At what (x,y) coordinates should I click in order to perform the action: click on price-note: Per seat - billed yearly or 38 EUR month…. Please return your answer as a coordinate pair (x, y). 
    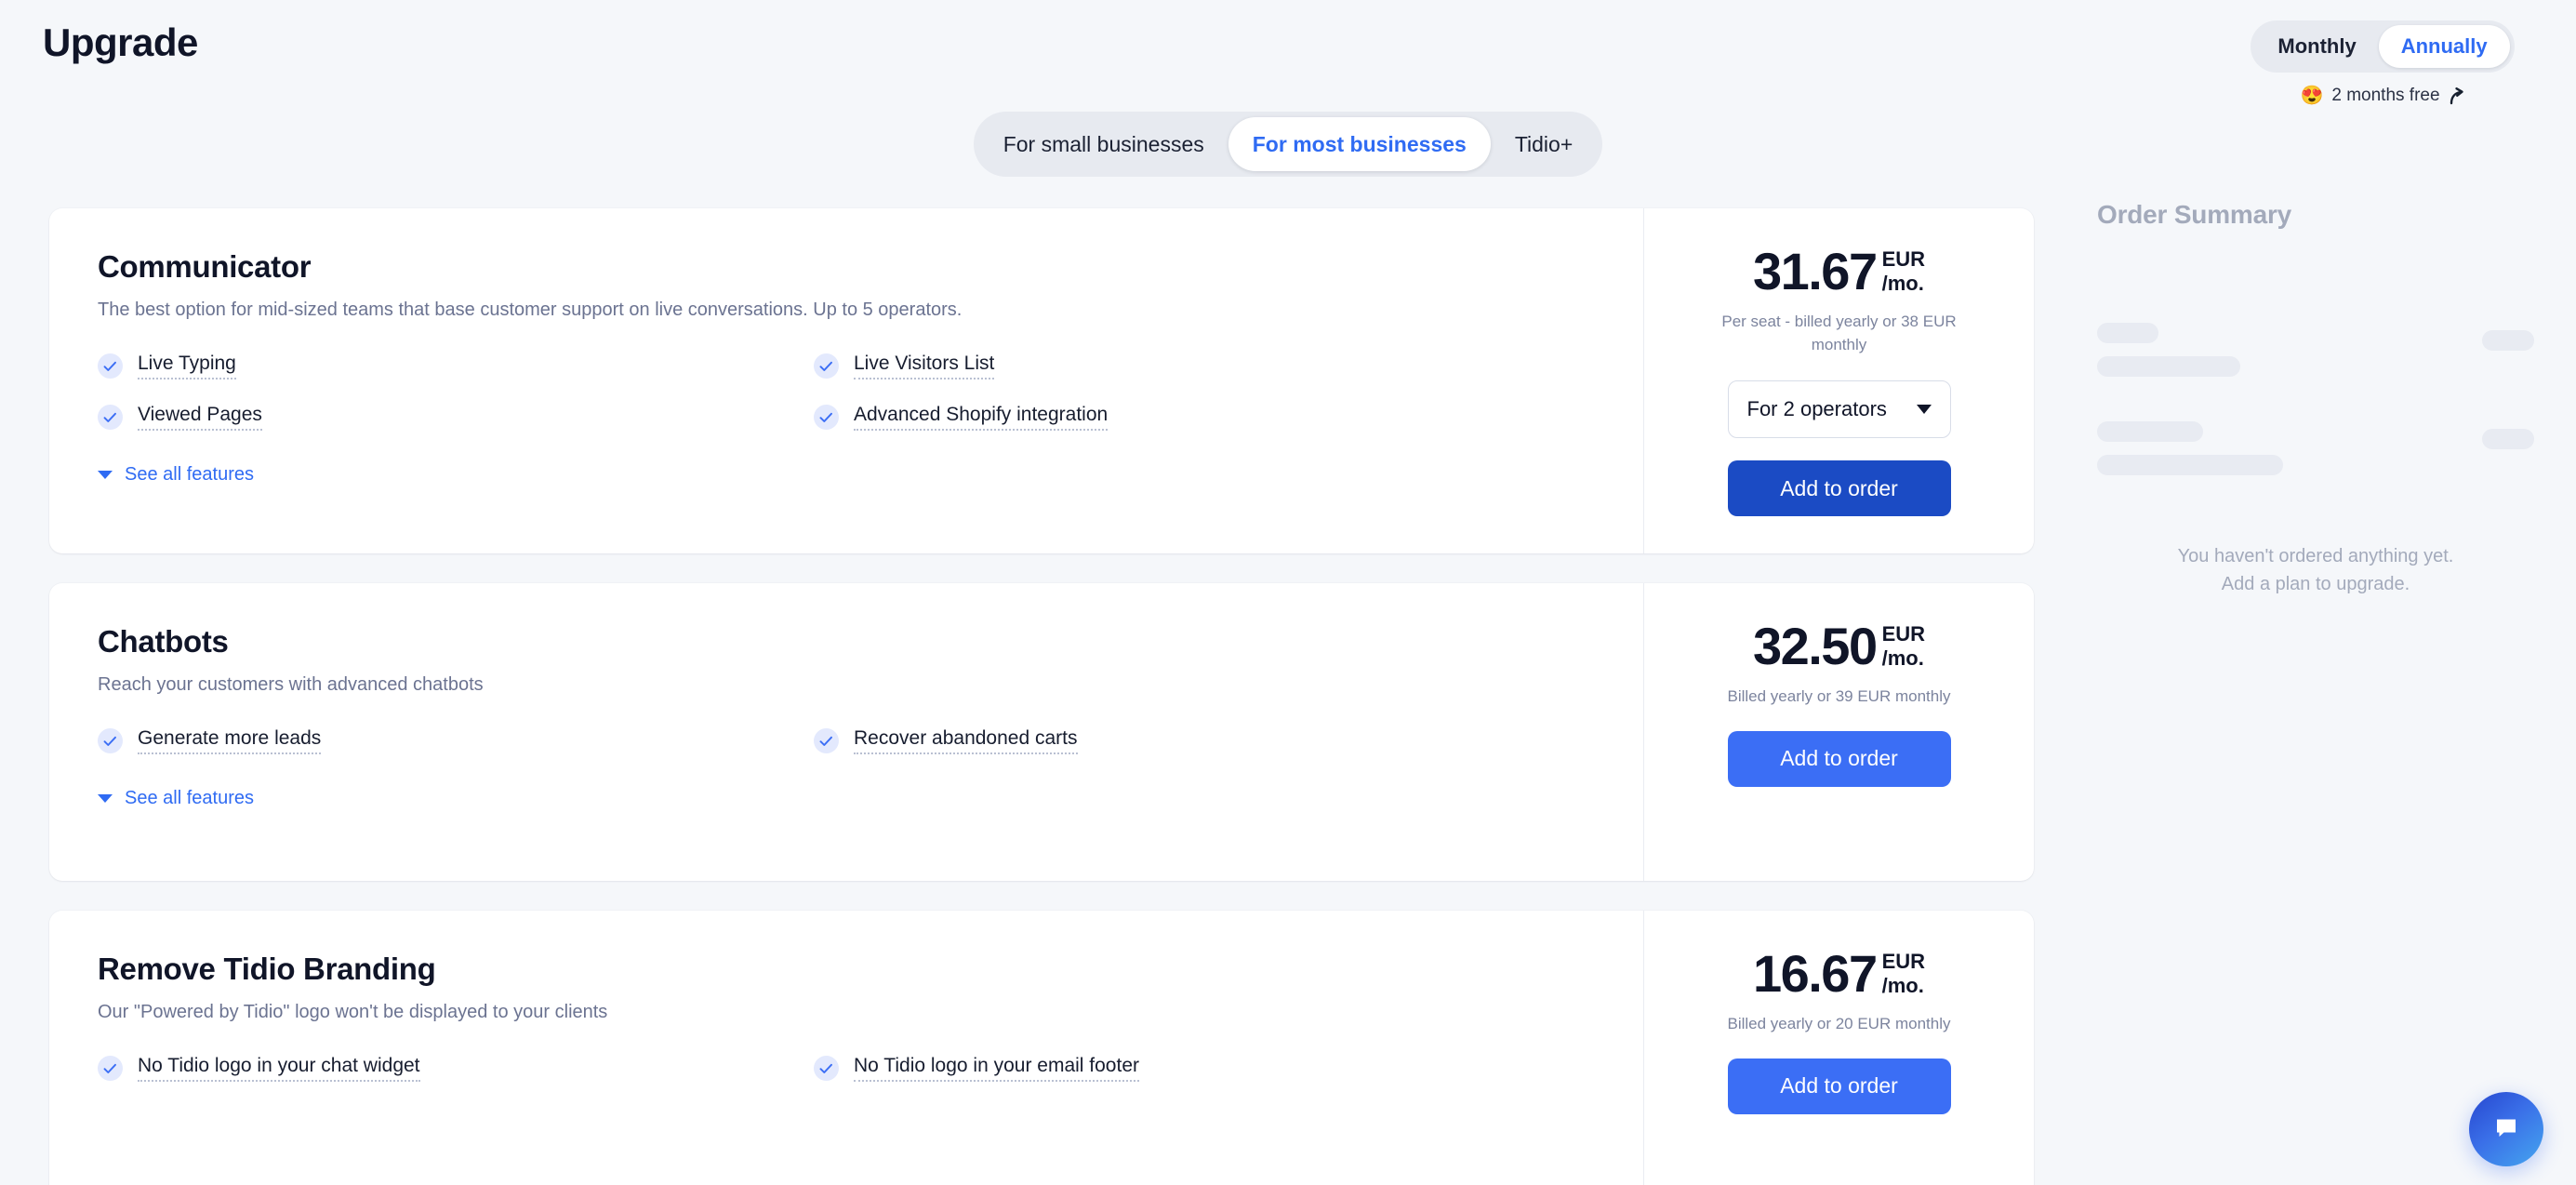
    Looking at the image, I should click on (1839, 333).